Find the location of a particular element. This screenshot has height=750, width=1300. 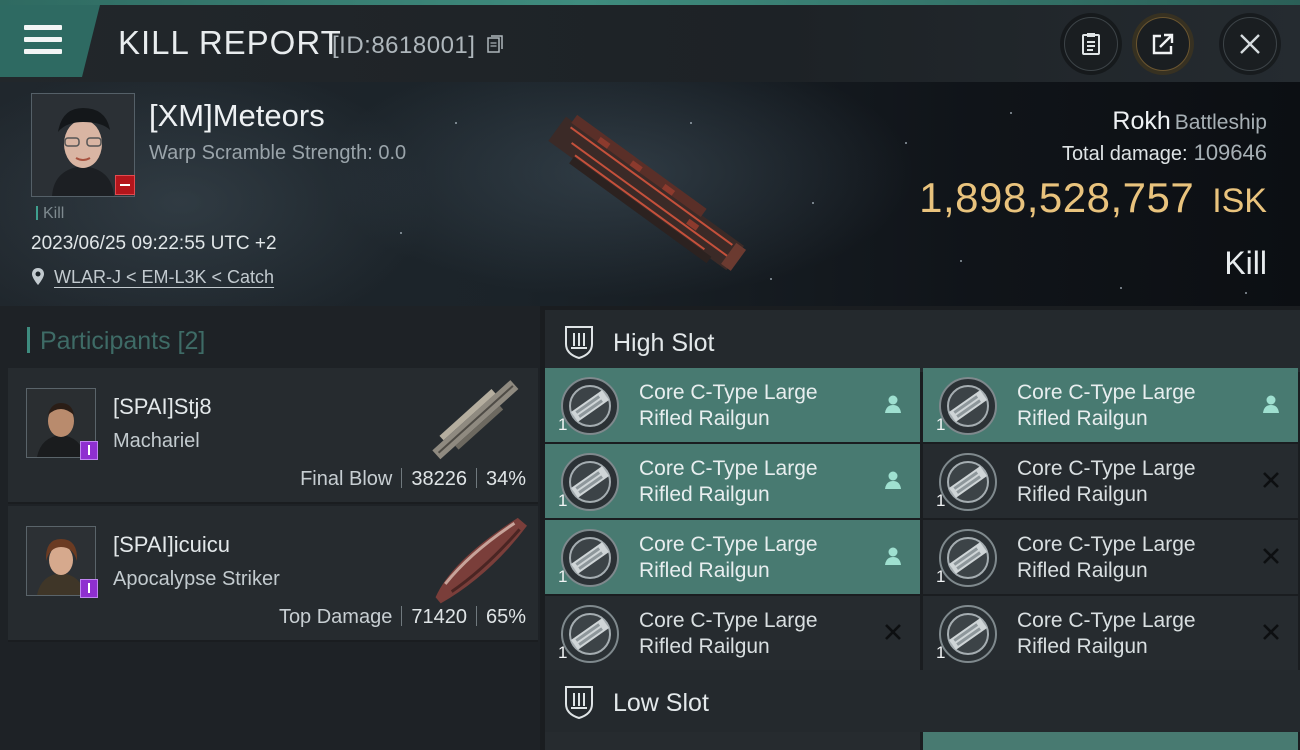

menu-button is located at coordinates (50, 41).